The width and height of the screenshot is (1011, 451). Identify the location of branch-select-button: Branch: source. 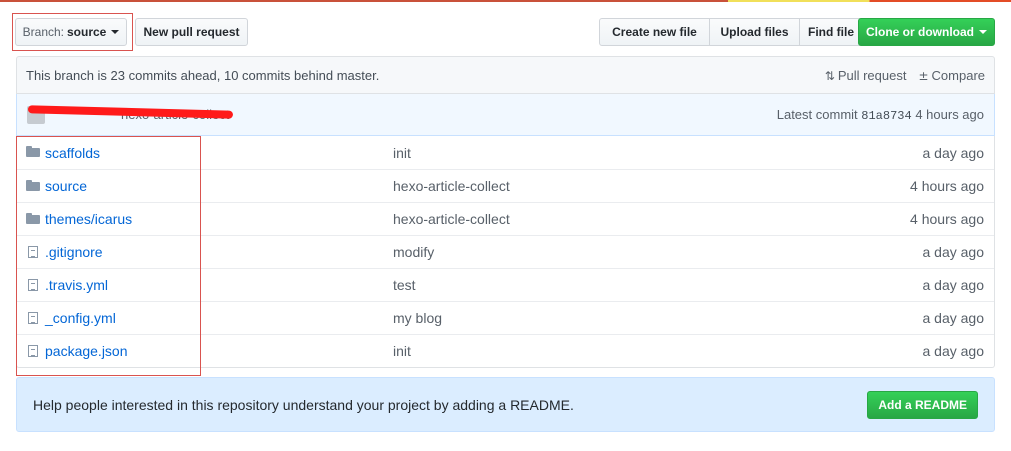
(71, 32).